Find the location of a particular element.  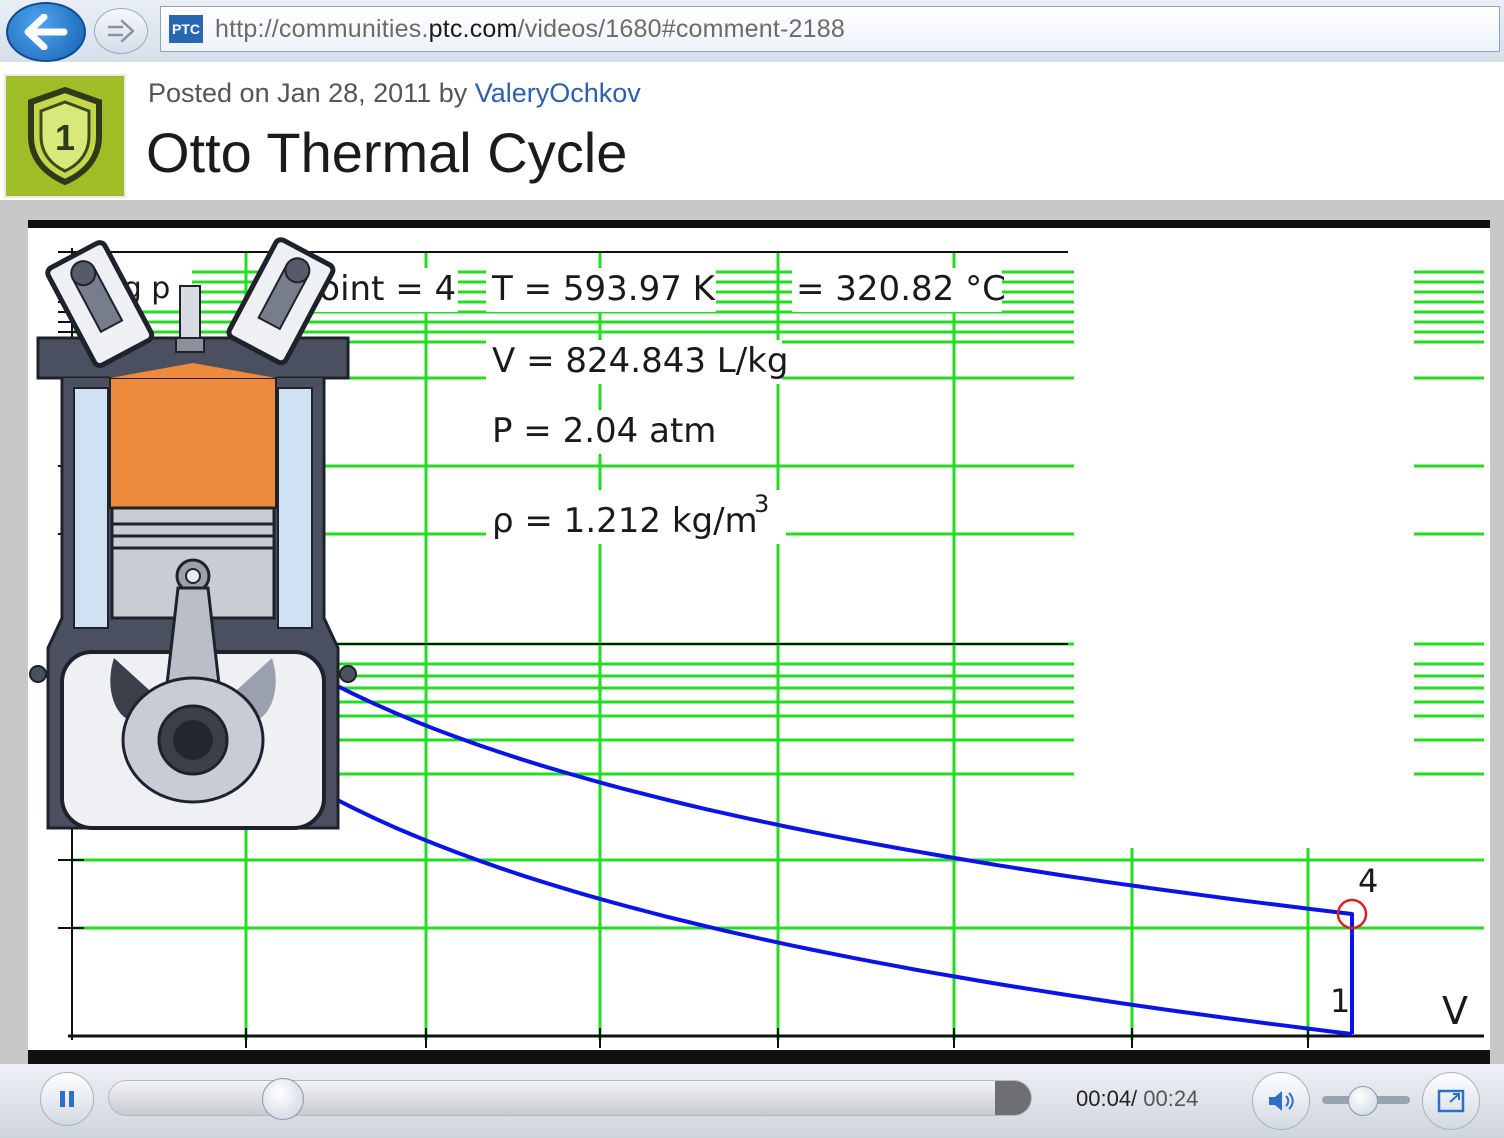

arrow-left-icon is located at coordinates (46, 32).